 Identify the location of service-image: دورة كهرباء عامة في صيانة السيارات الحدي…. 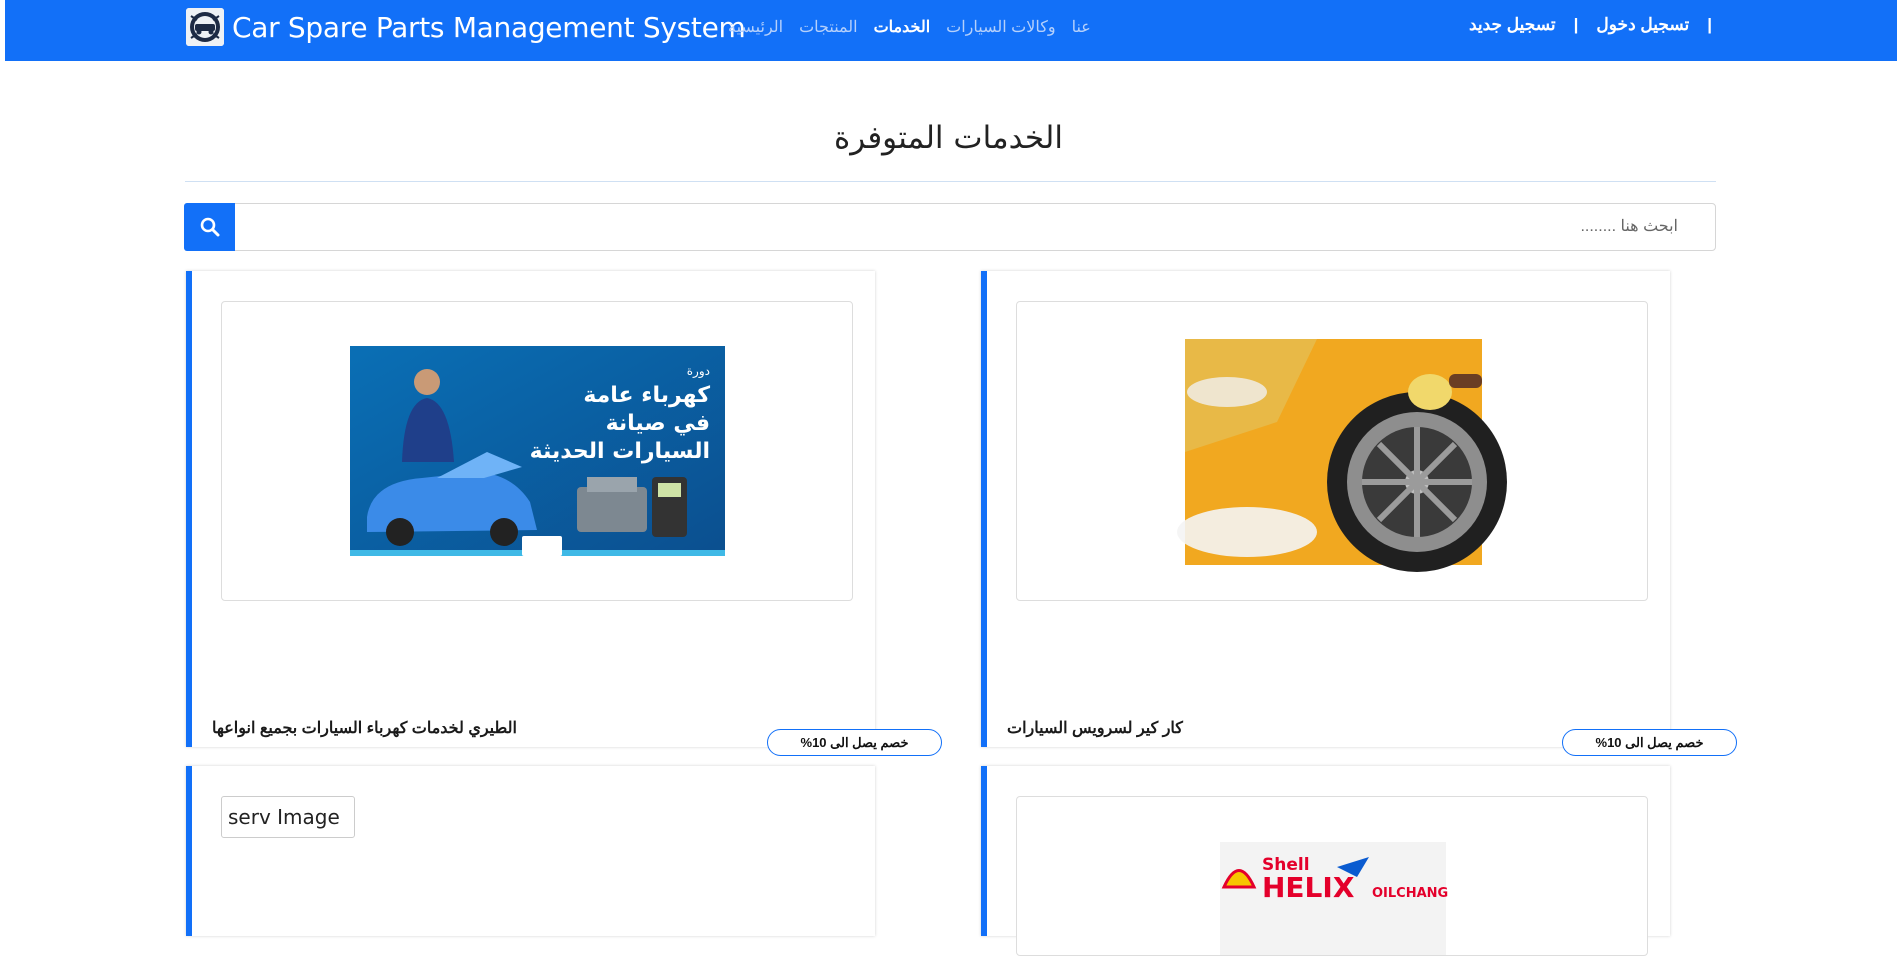
(537, 451).